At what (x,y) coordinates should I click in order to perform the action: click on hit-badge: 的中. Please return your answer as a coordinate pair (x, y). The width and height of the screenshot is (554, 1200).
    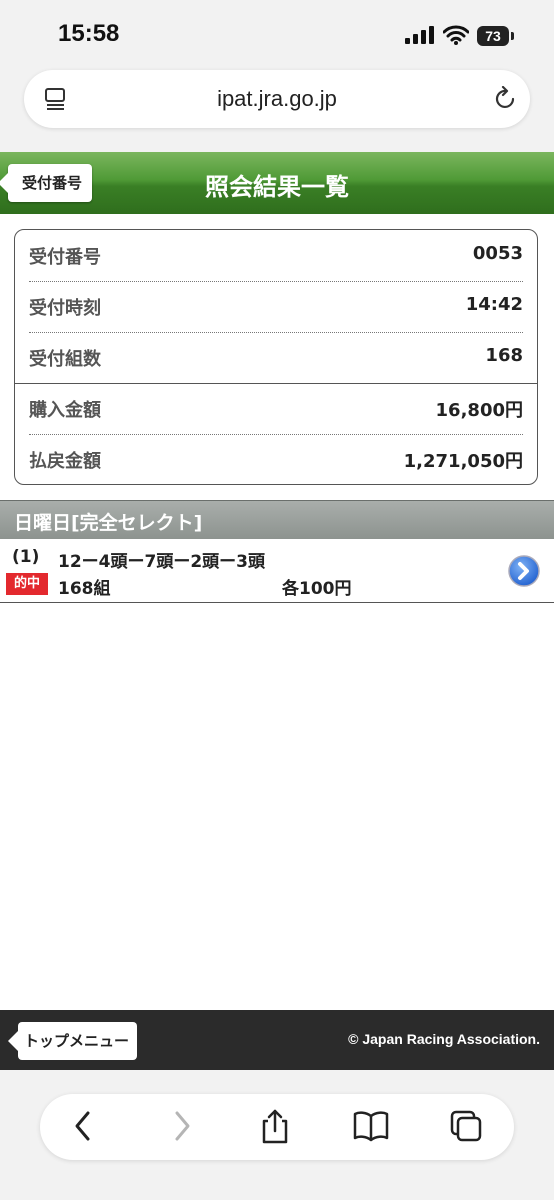
    Looking at the image, I should click on (27, 584).